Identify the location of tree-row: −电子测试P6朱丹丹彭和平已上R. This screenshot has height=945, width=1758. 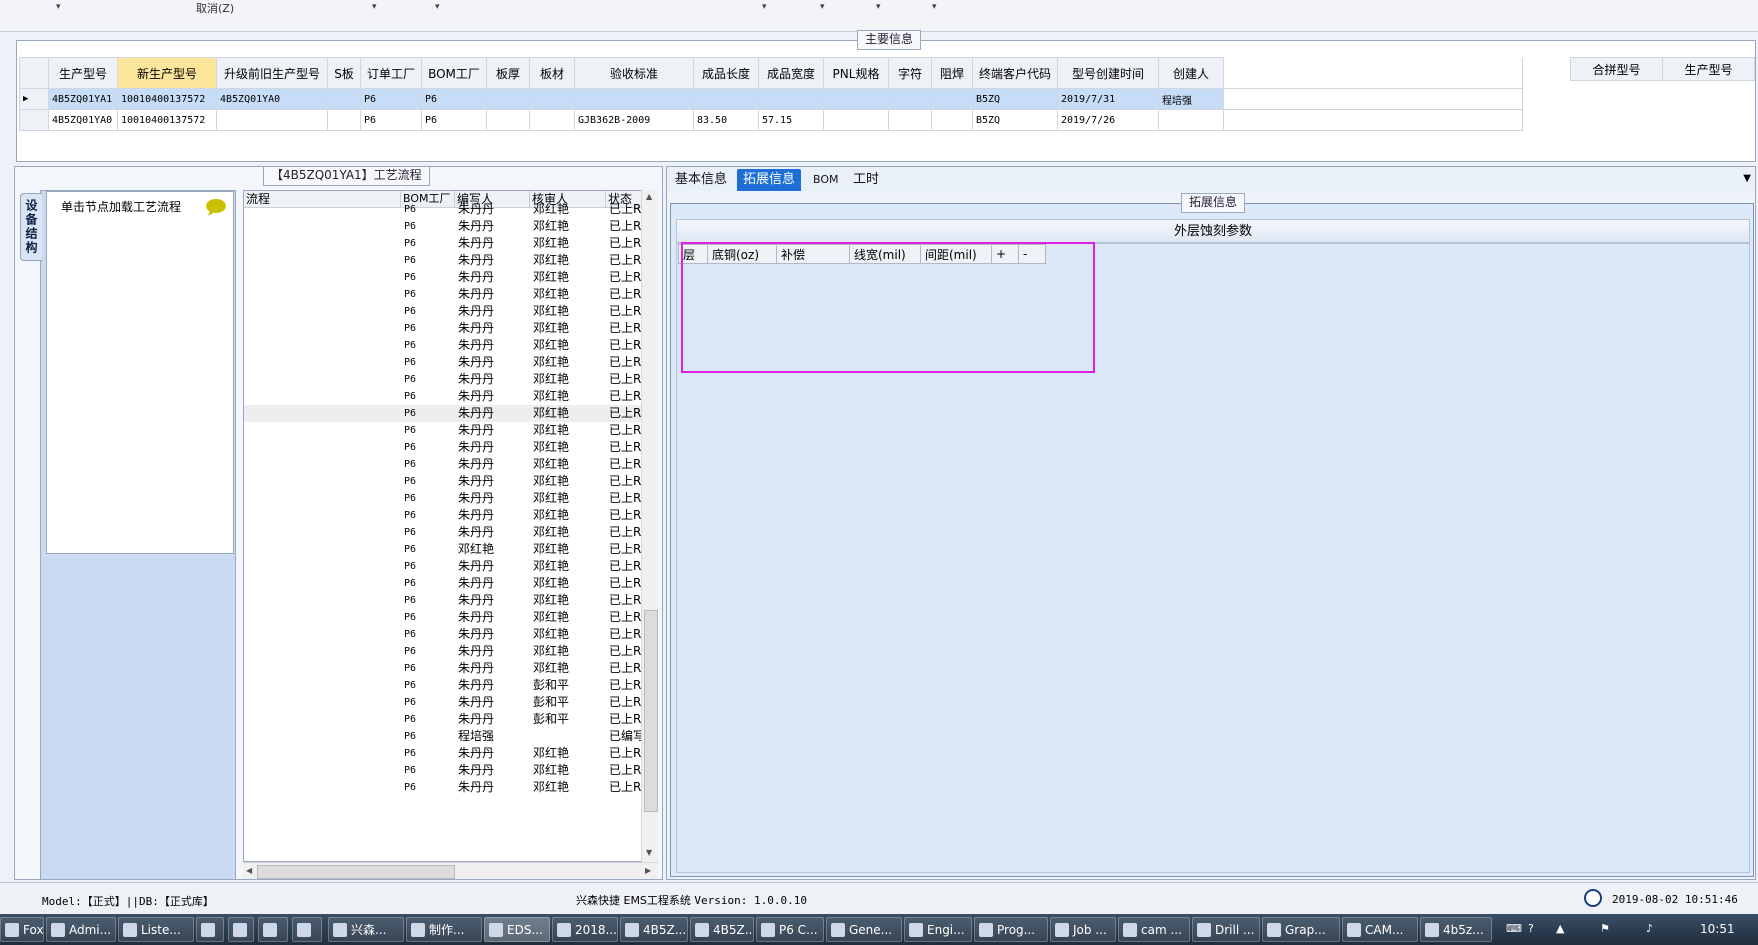
(443, 685).